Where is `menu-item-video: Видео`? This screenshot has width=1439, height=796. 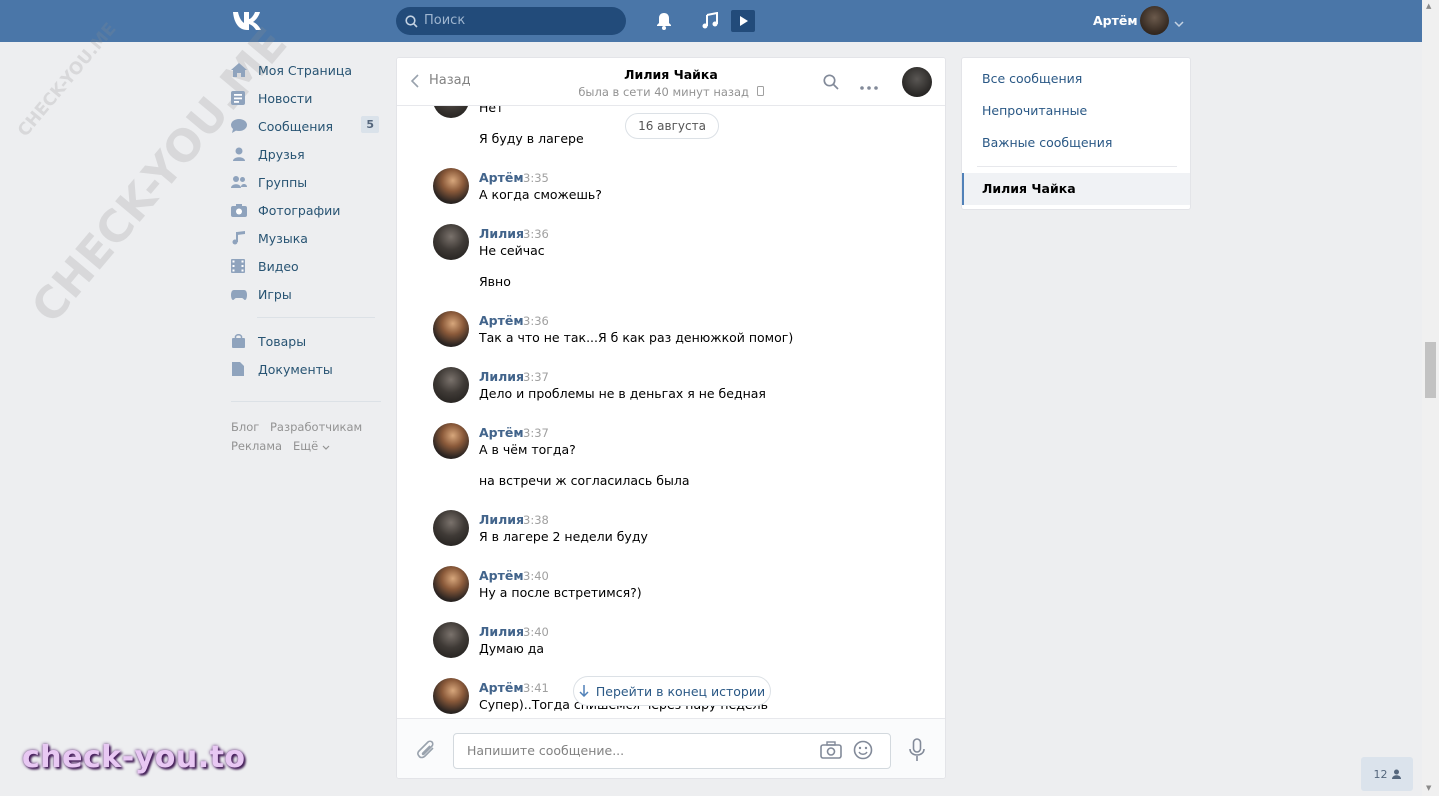 menu-item-video: Видео is located at coordinates (306, 266).